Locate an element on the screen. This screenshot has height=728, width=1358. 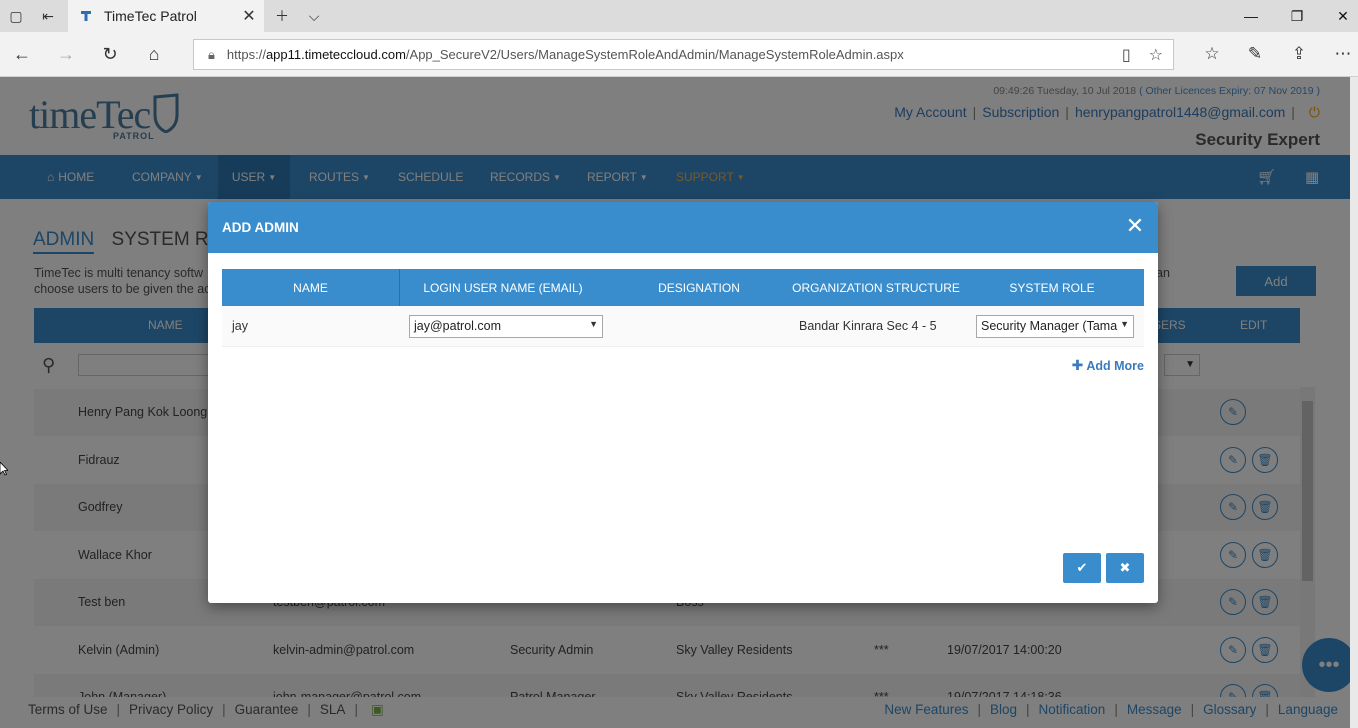
close-icon: ✖ is located at coordinates (1125, 567).